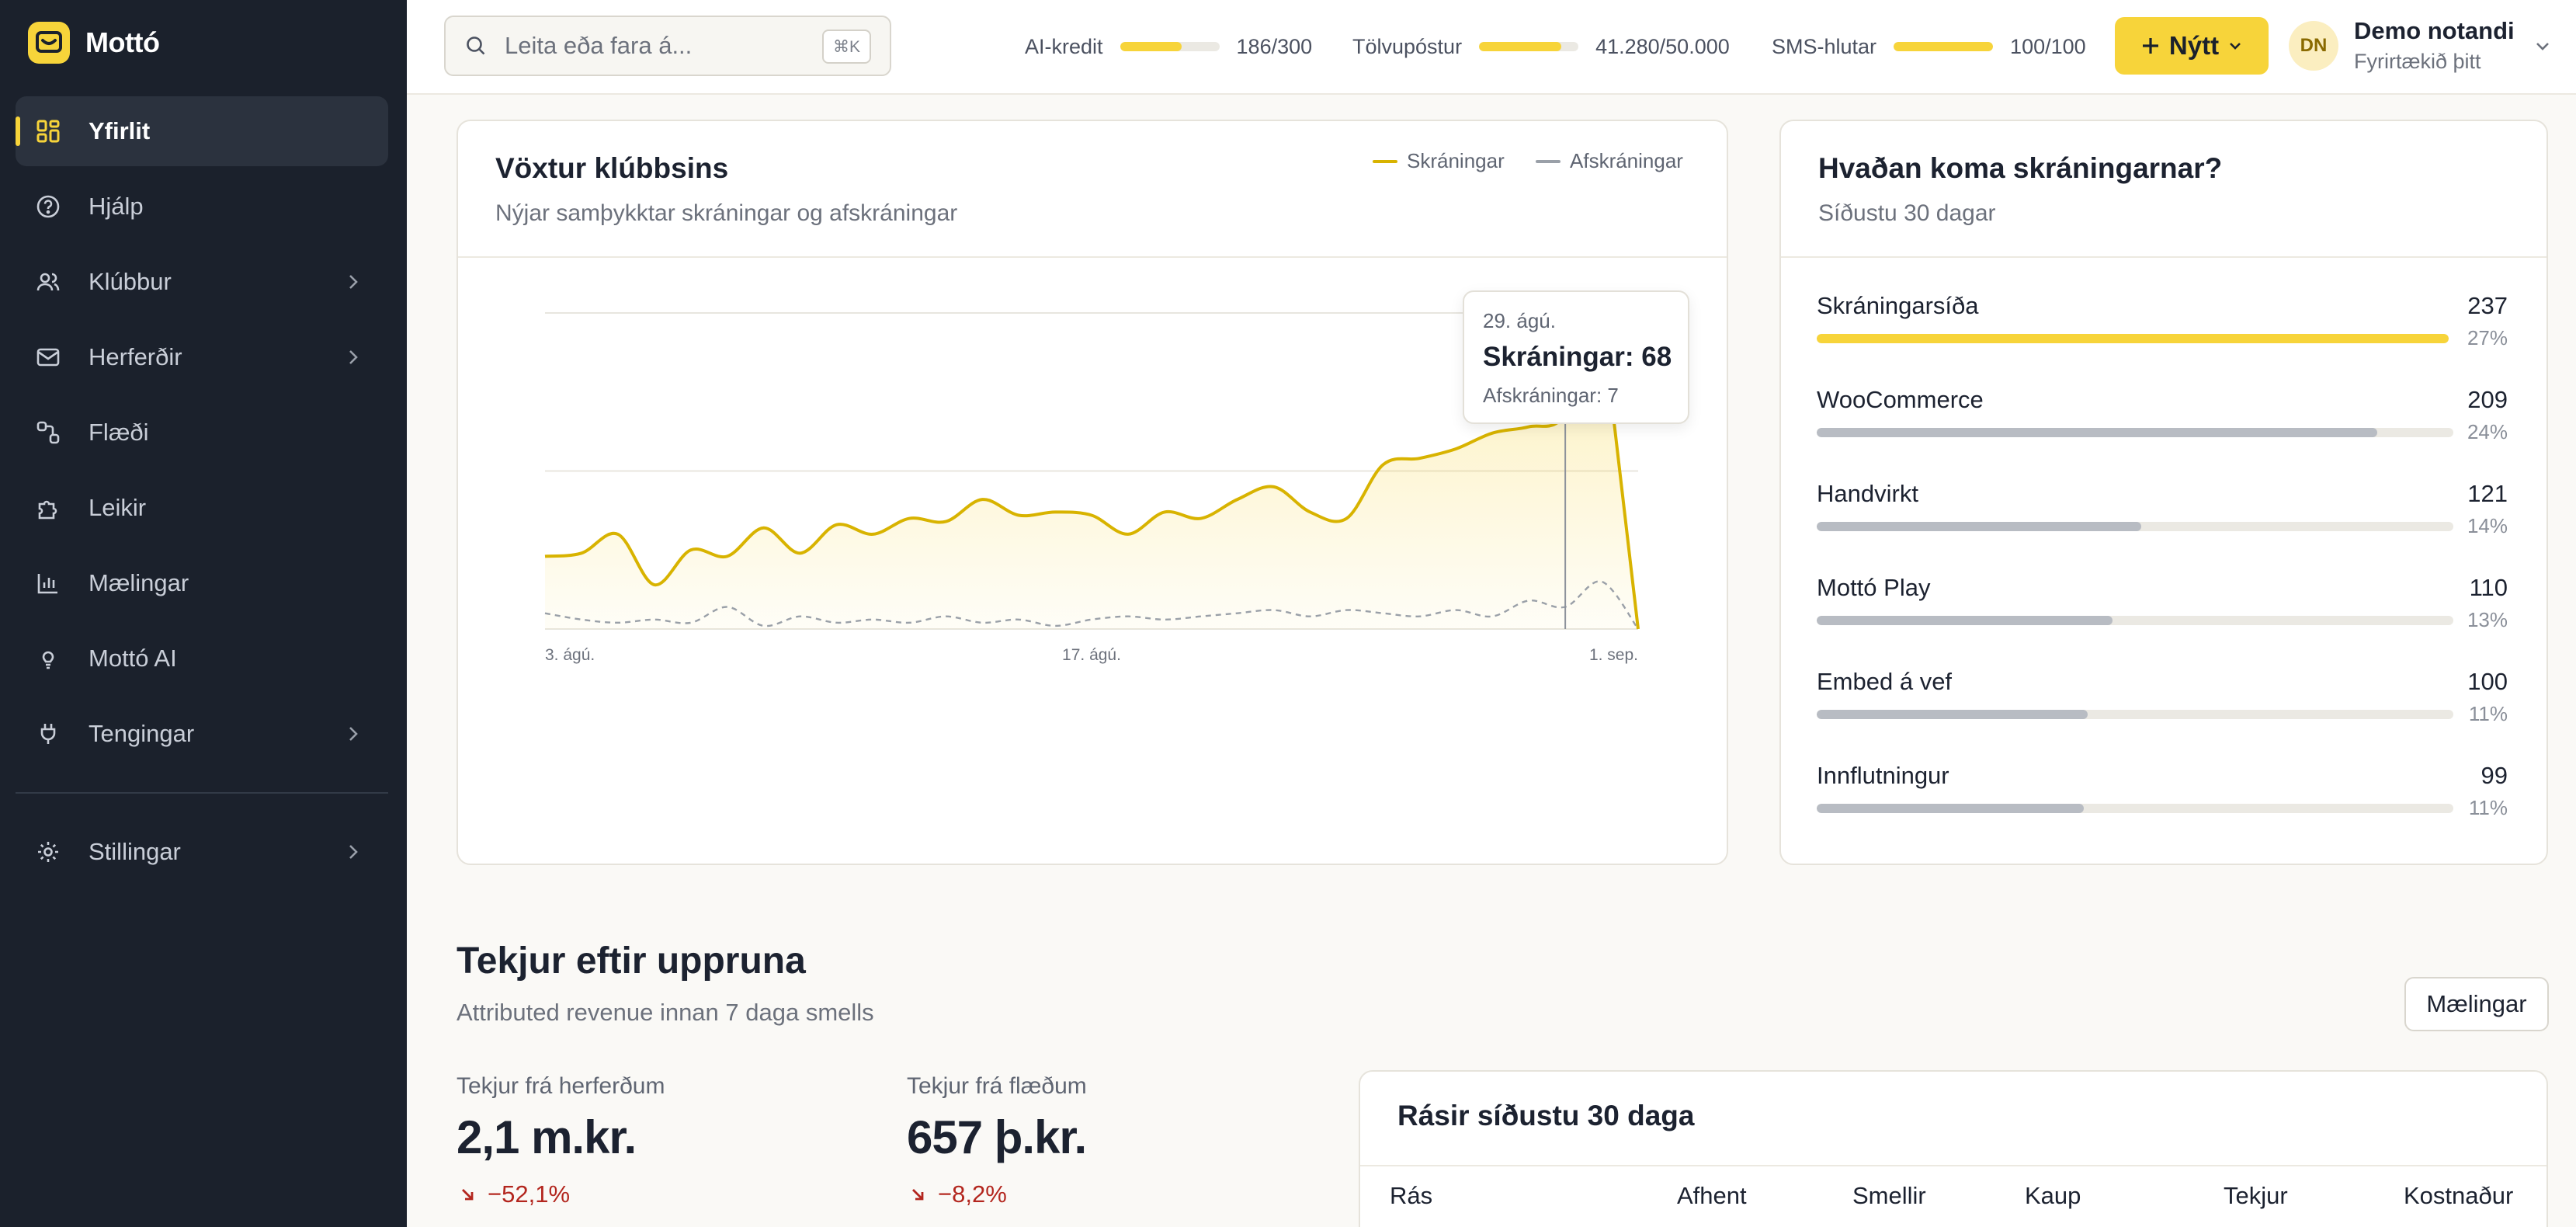  Describe the element at coordinates (48, 357) in the screenshot. I see `mail-icon` at that location.